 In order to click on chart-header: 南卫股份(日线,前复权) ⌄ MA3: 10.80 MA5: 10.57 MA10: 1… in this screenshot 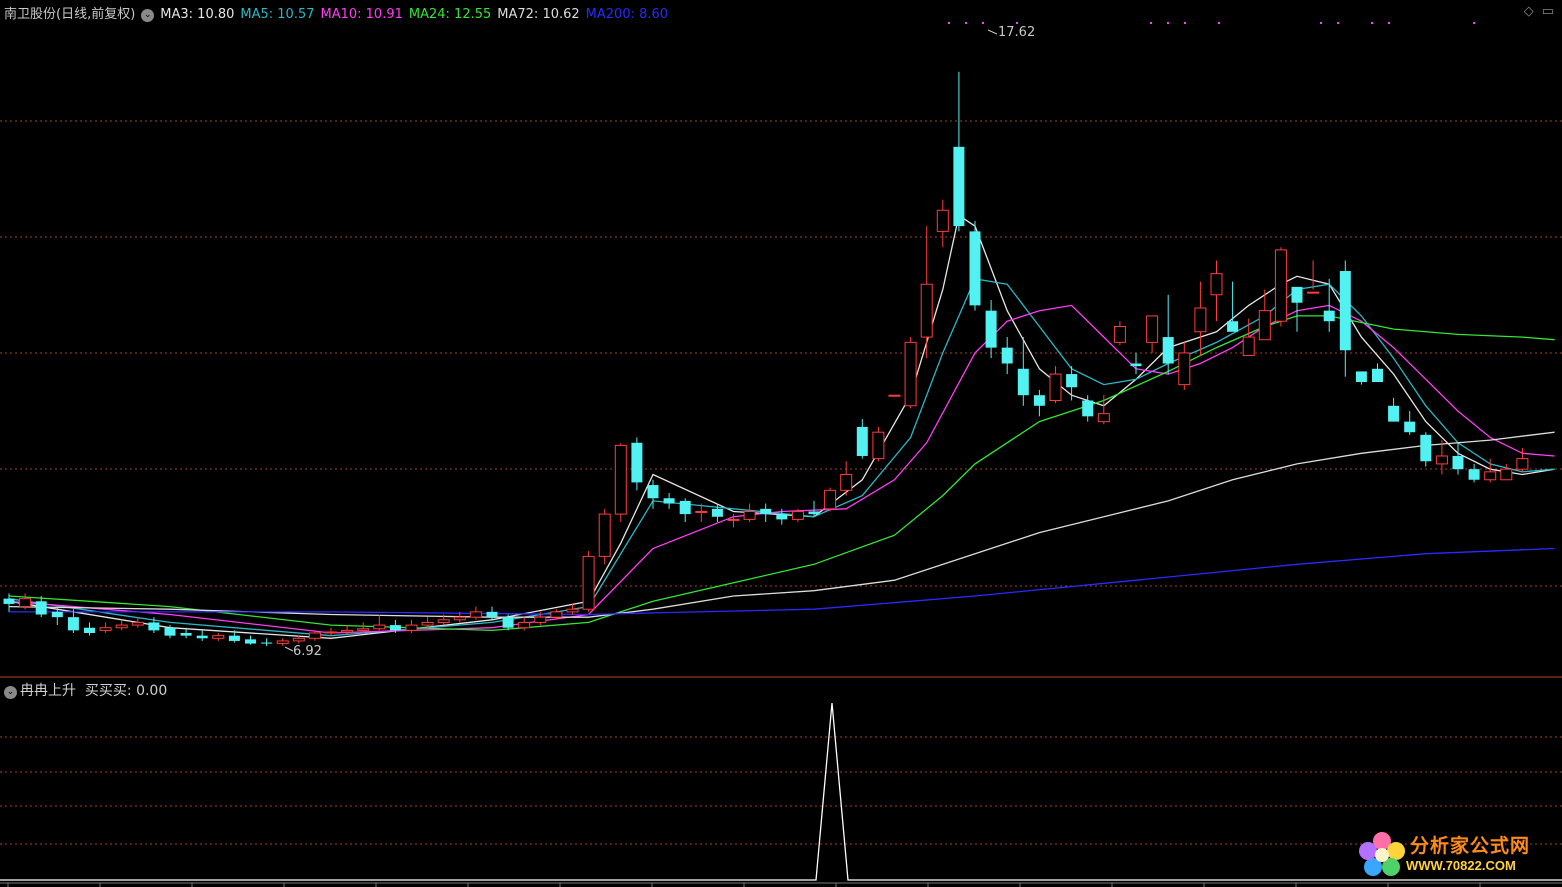, I will do `click(339, 12)`.